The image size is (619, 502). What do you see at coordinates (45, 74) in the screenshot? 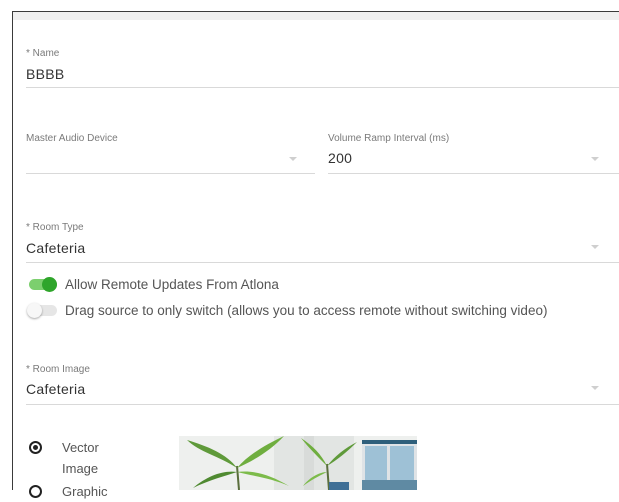
I see `name-value: BBBB` at bounding box center [45, 74].